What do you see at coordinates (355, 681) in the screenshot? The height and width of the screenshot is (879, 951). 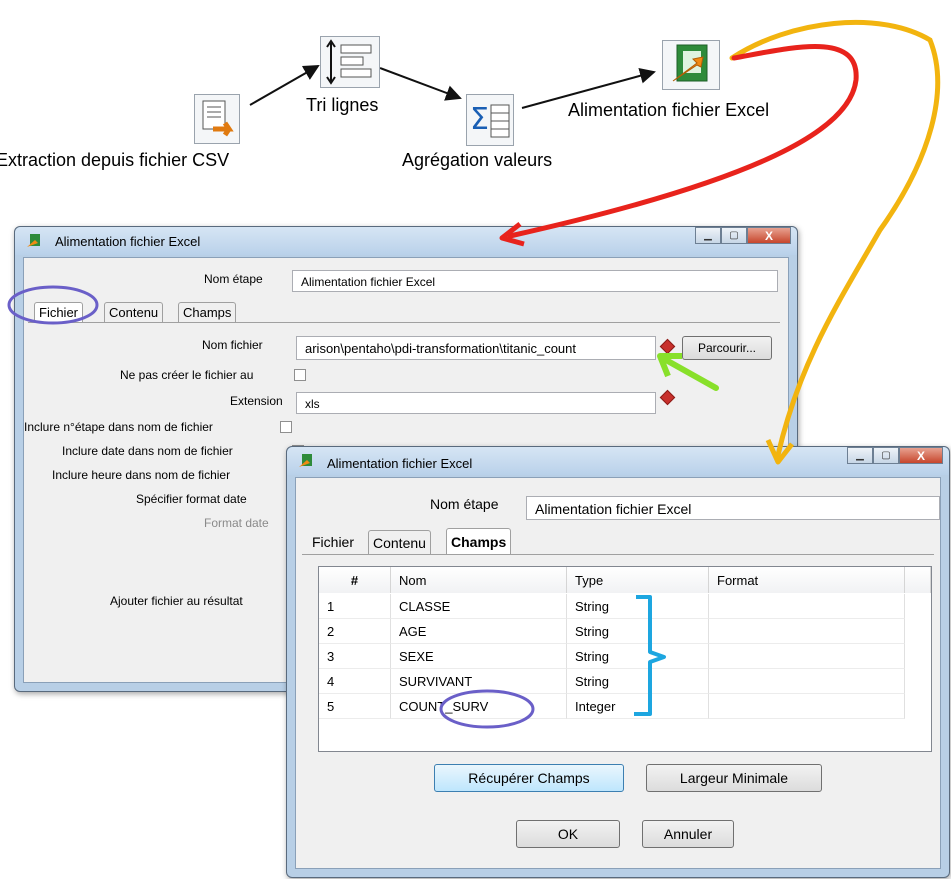 I see `row-num-cell: 4` at bounding box center [355, 681].